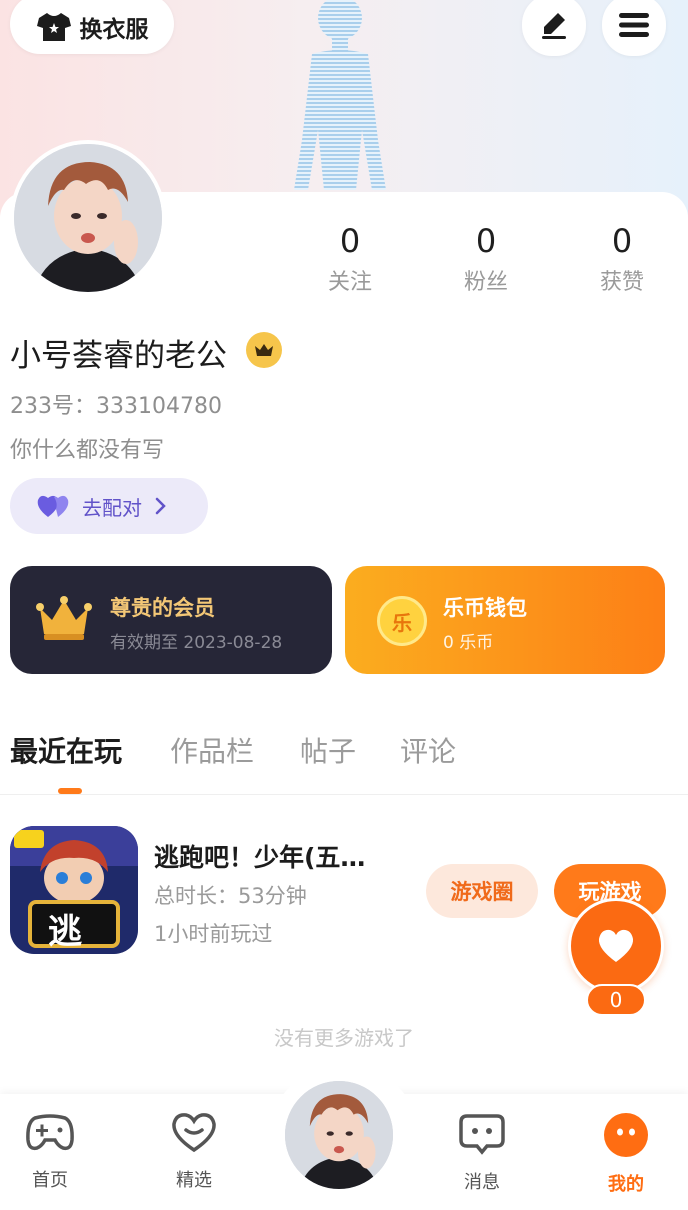  Describe the element at coordinates (349, 282) in the screenshot. I see `stat-following-label: 关注` at that location.